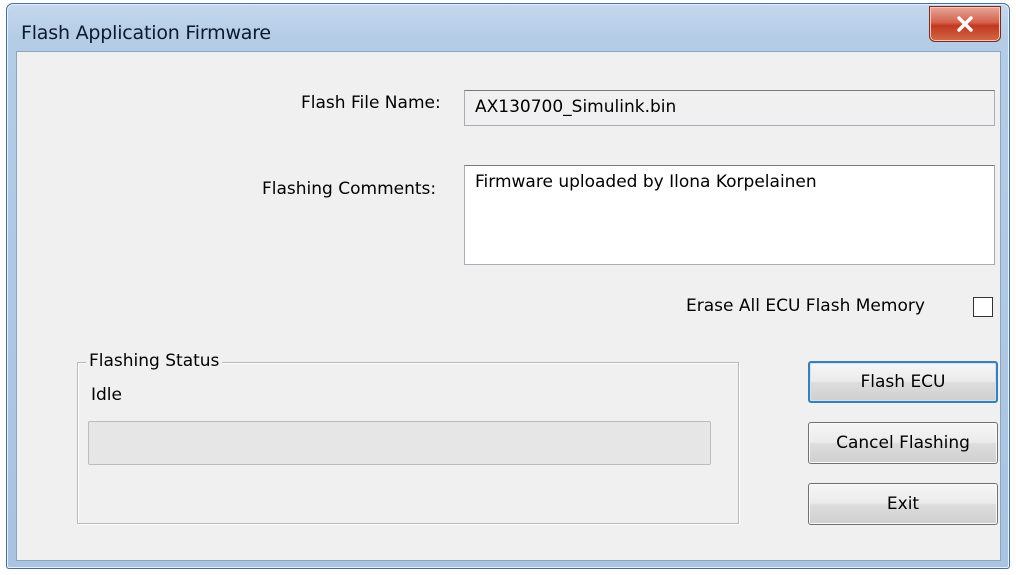  I want to click on erase-flash-label: Erase All ECU Flash Memory, so click(805, 306).